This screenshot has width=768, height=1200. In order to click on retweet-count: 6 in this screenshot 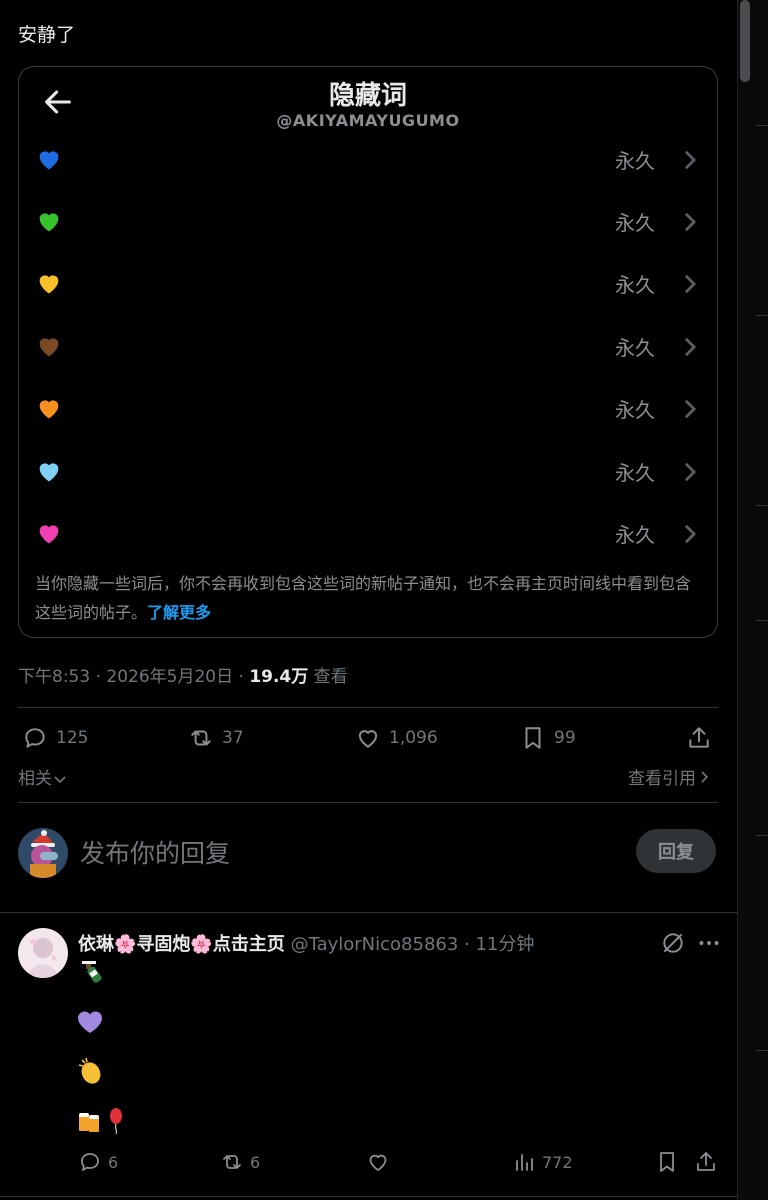, I will do `click(255, 1162)`.